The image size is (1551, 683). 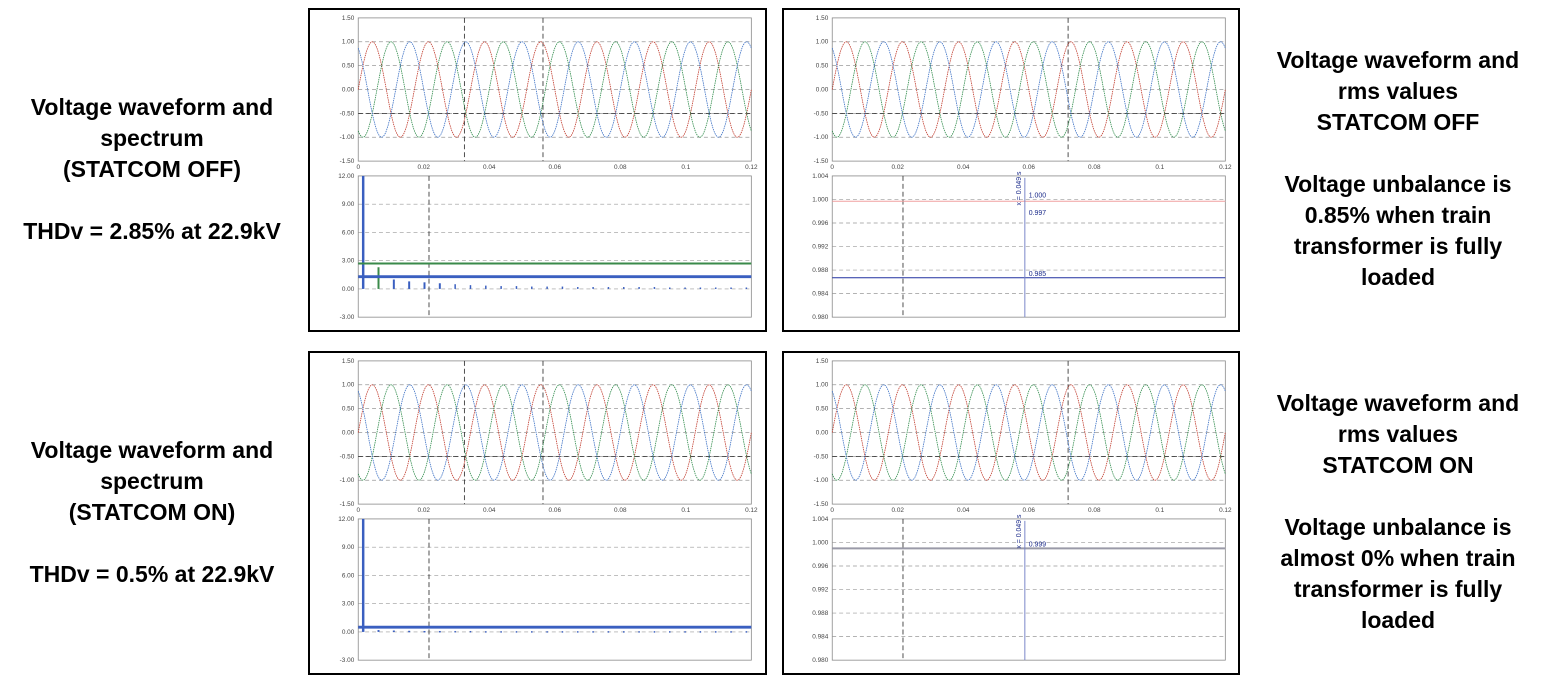 I want to click on y-tick-label: 6.00, so click(x=348, y=575).